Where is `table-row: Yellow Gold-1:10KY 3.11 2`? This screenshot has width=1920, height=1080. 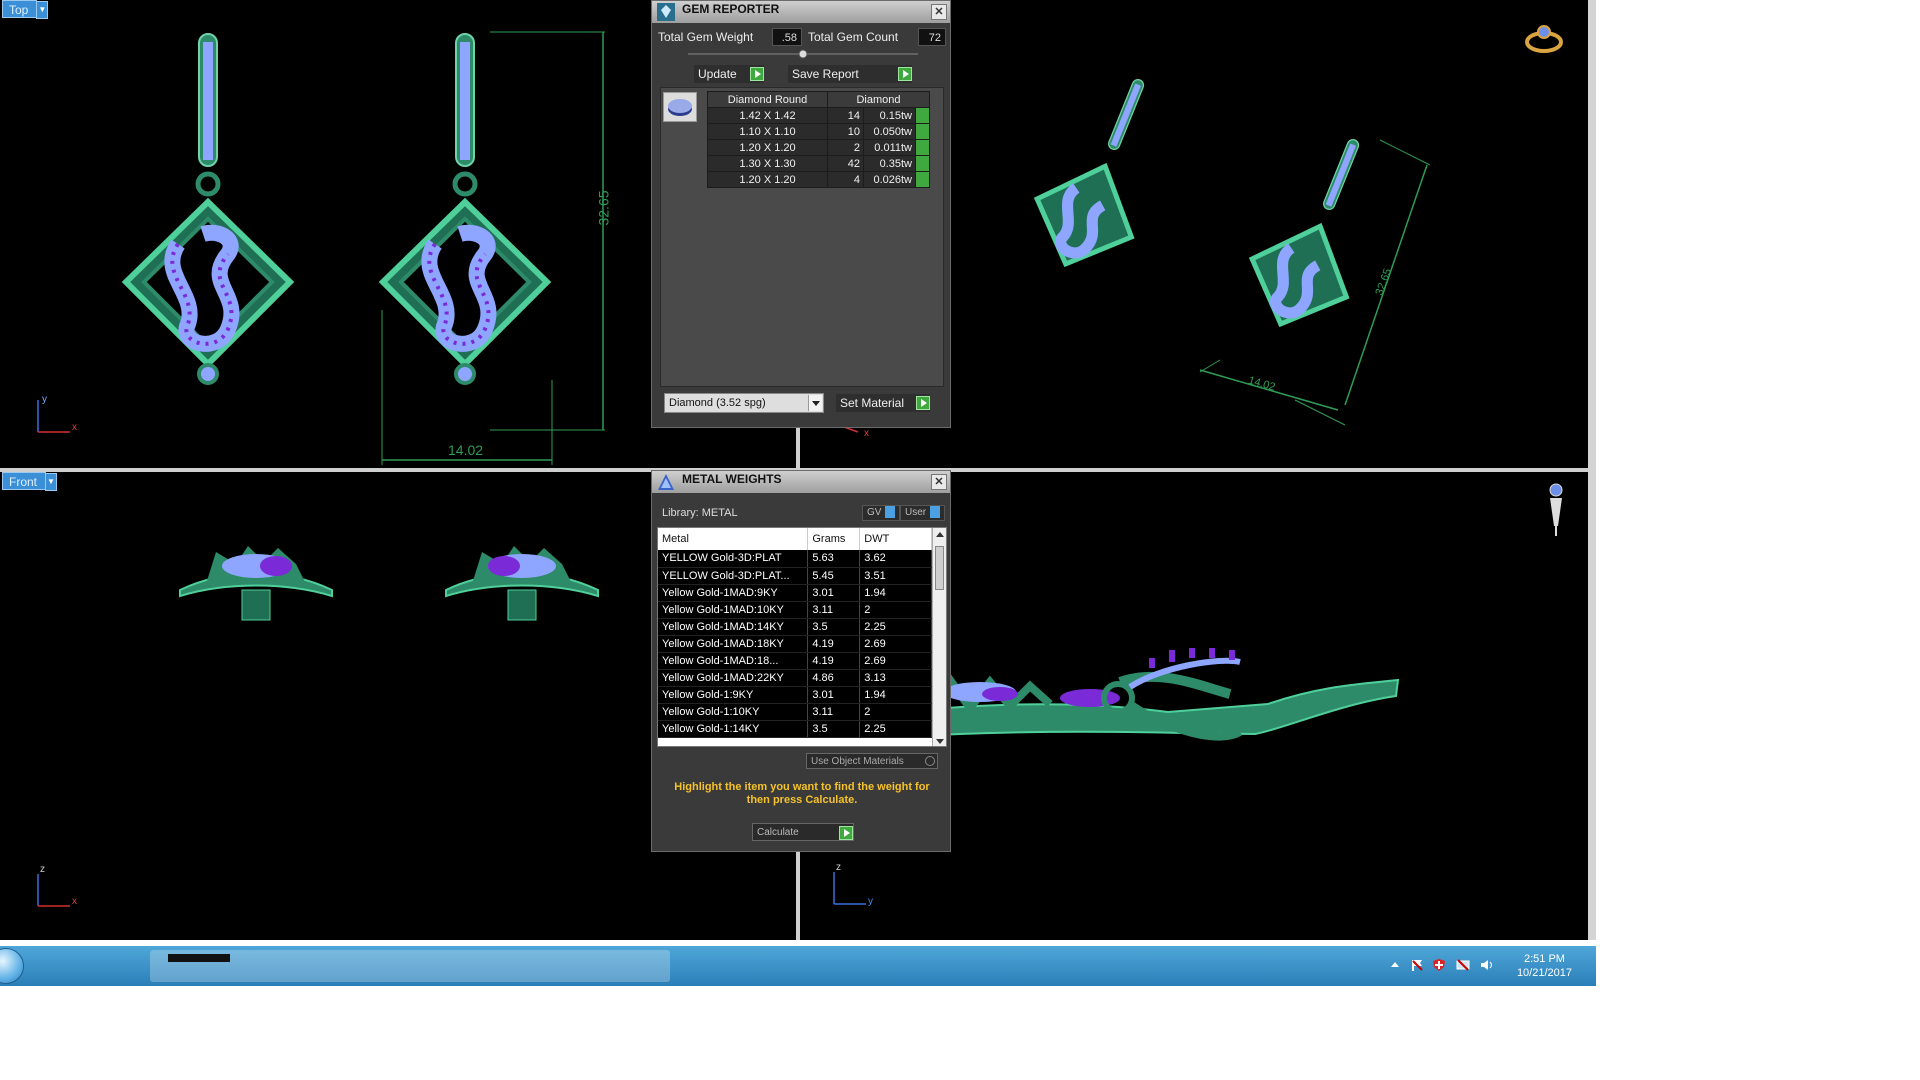 table-row: Yellow Gold-1:10KY 3.11 2 is located at coordinates (795, 712).